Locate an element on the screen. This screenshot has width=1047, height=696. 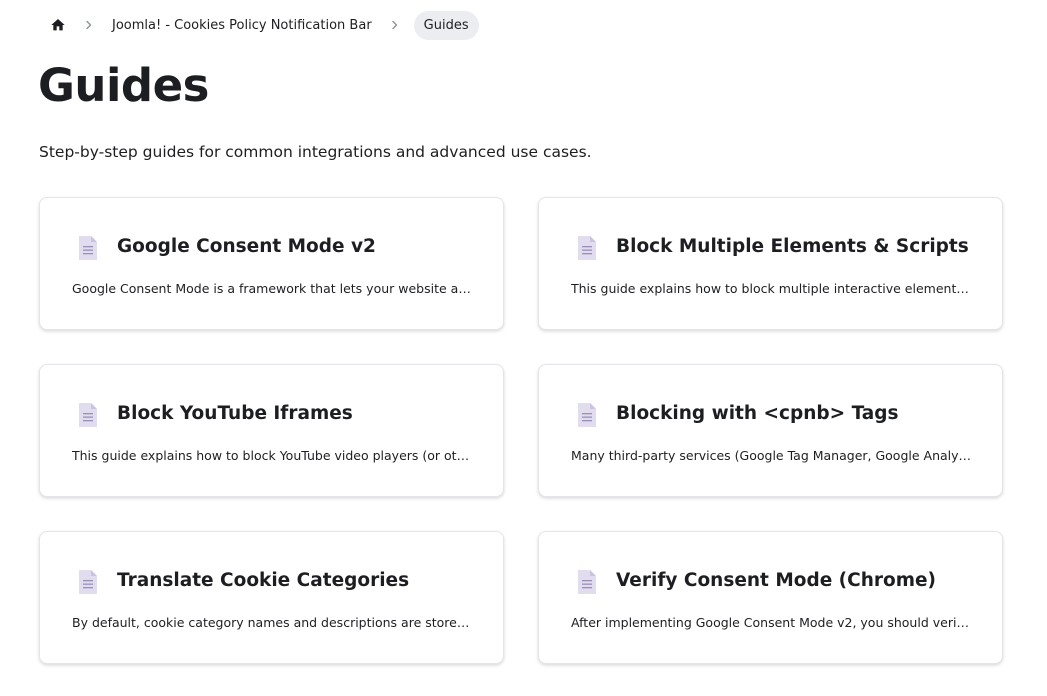
guide-card-title: Verify Consent Mode (Chrome) is located at coordinates (776, 580).